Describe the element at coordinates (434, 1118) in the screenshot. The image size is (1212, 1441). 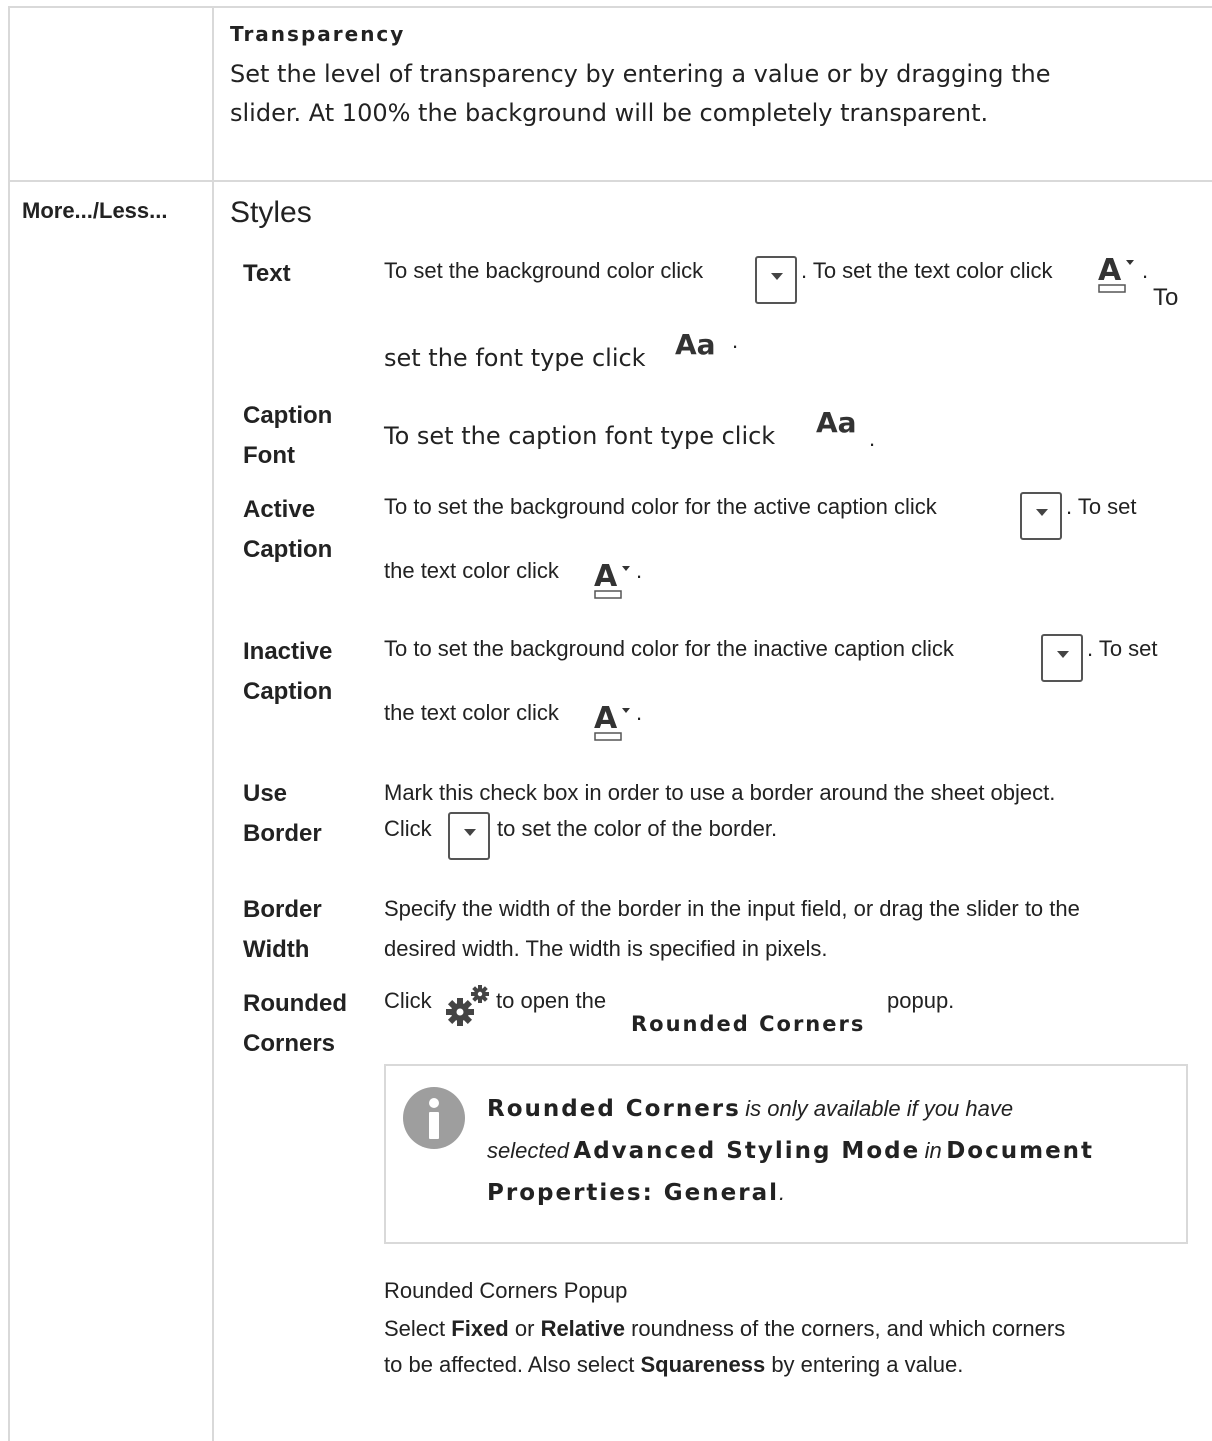
I see `info-icon` at that location.